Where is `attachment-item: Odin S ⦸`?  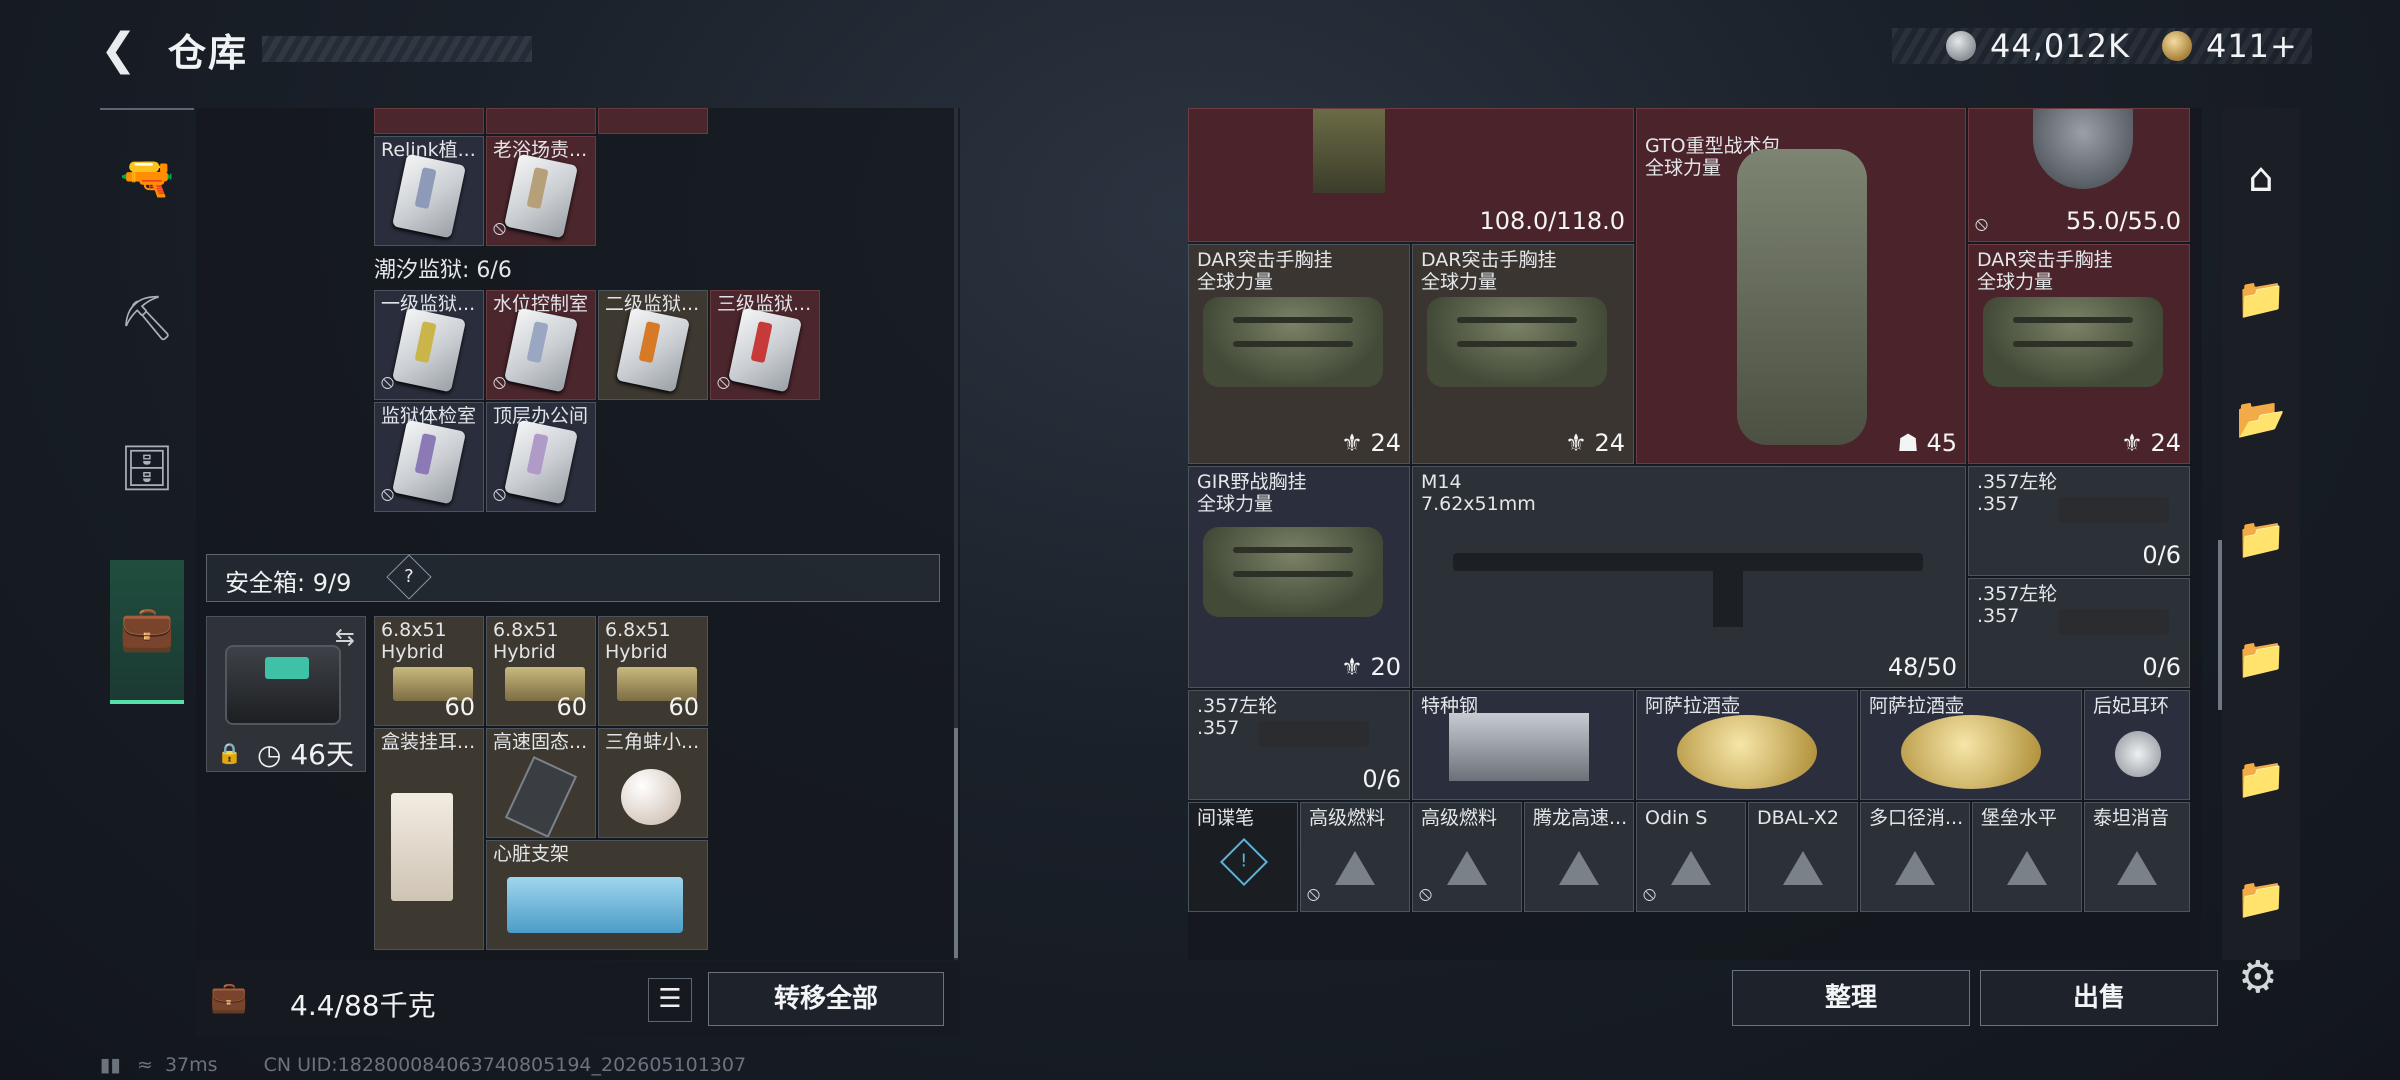 attachment-item: Odin S ⦸ is located at coordinates (1691, 857).